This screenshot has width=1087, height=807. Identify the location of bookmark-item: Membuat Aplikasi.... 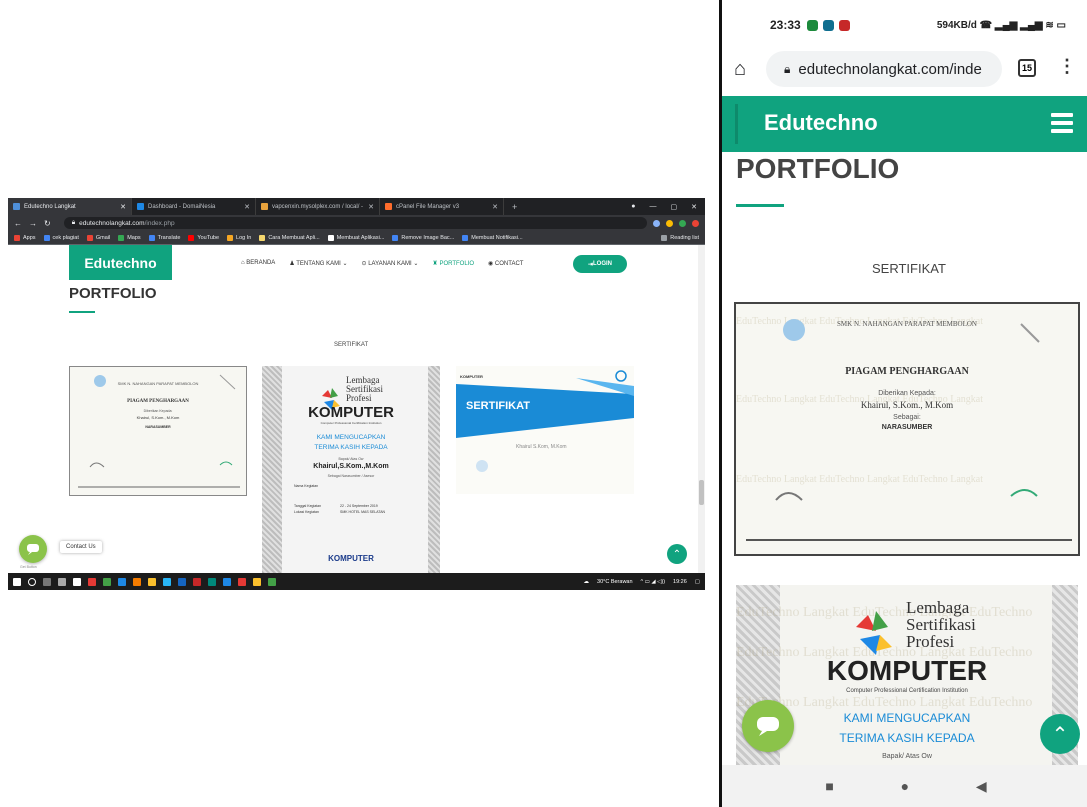
(355, 237).